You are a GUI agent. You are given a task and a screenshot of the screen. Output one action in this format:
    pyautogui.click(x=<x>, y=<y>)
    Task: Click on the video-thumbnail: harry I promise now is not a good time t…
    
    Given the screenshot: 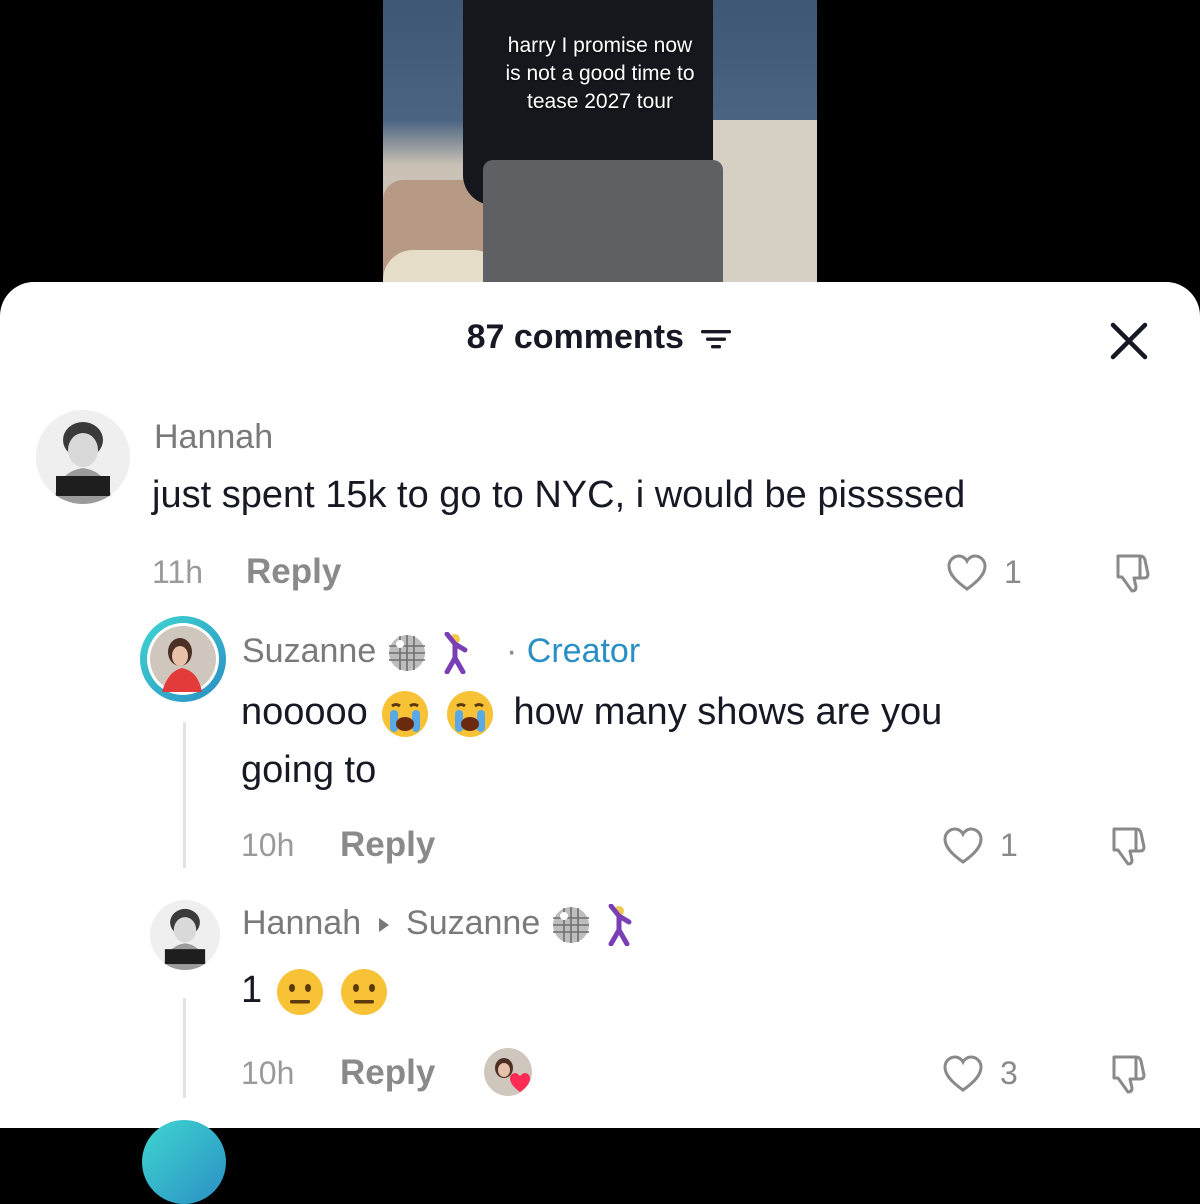 What is the action you would take?
    pyautogui.click(x=600, y=150)
    